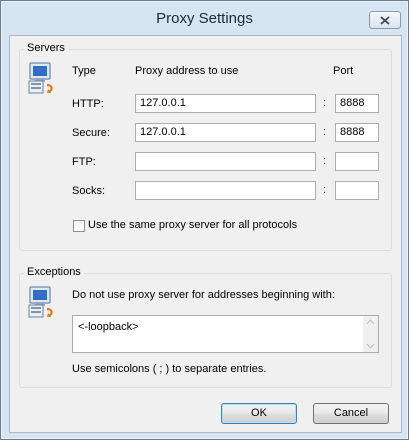 This screenshot has height=440, width=409. I want to click on title-bar: Proxy Settings, so click(204, 18).